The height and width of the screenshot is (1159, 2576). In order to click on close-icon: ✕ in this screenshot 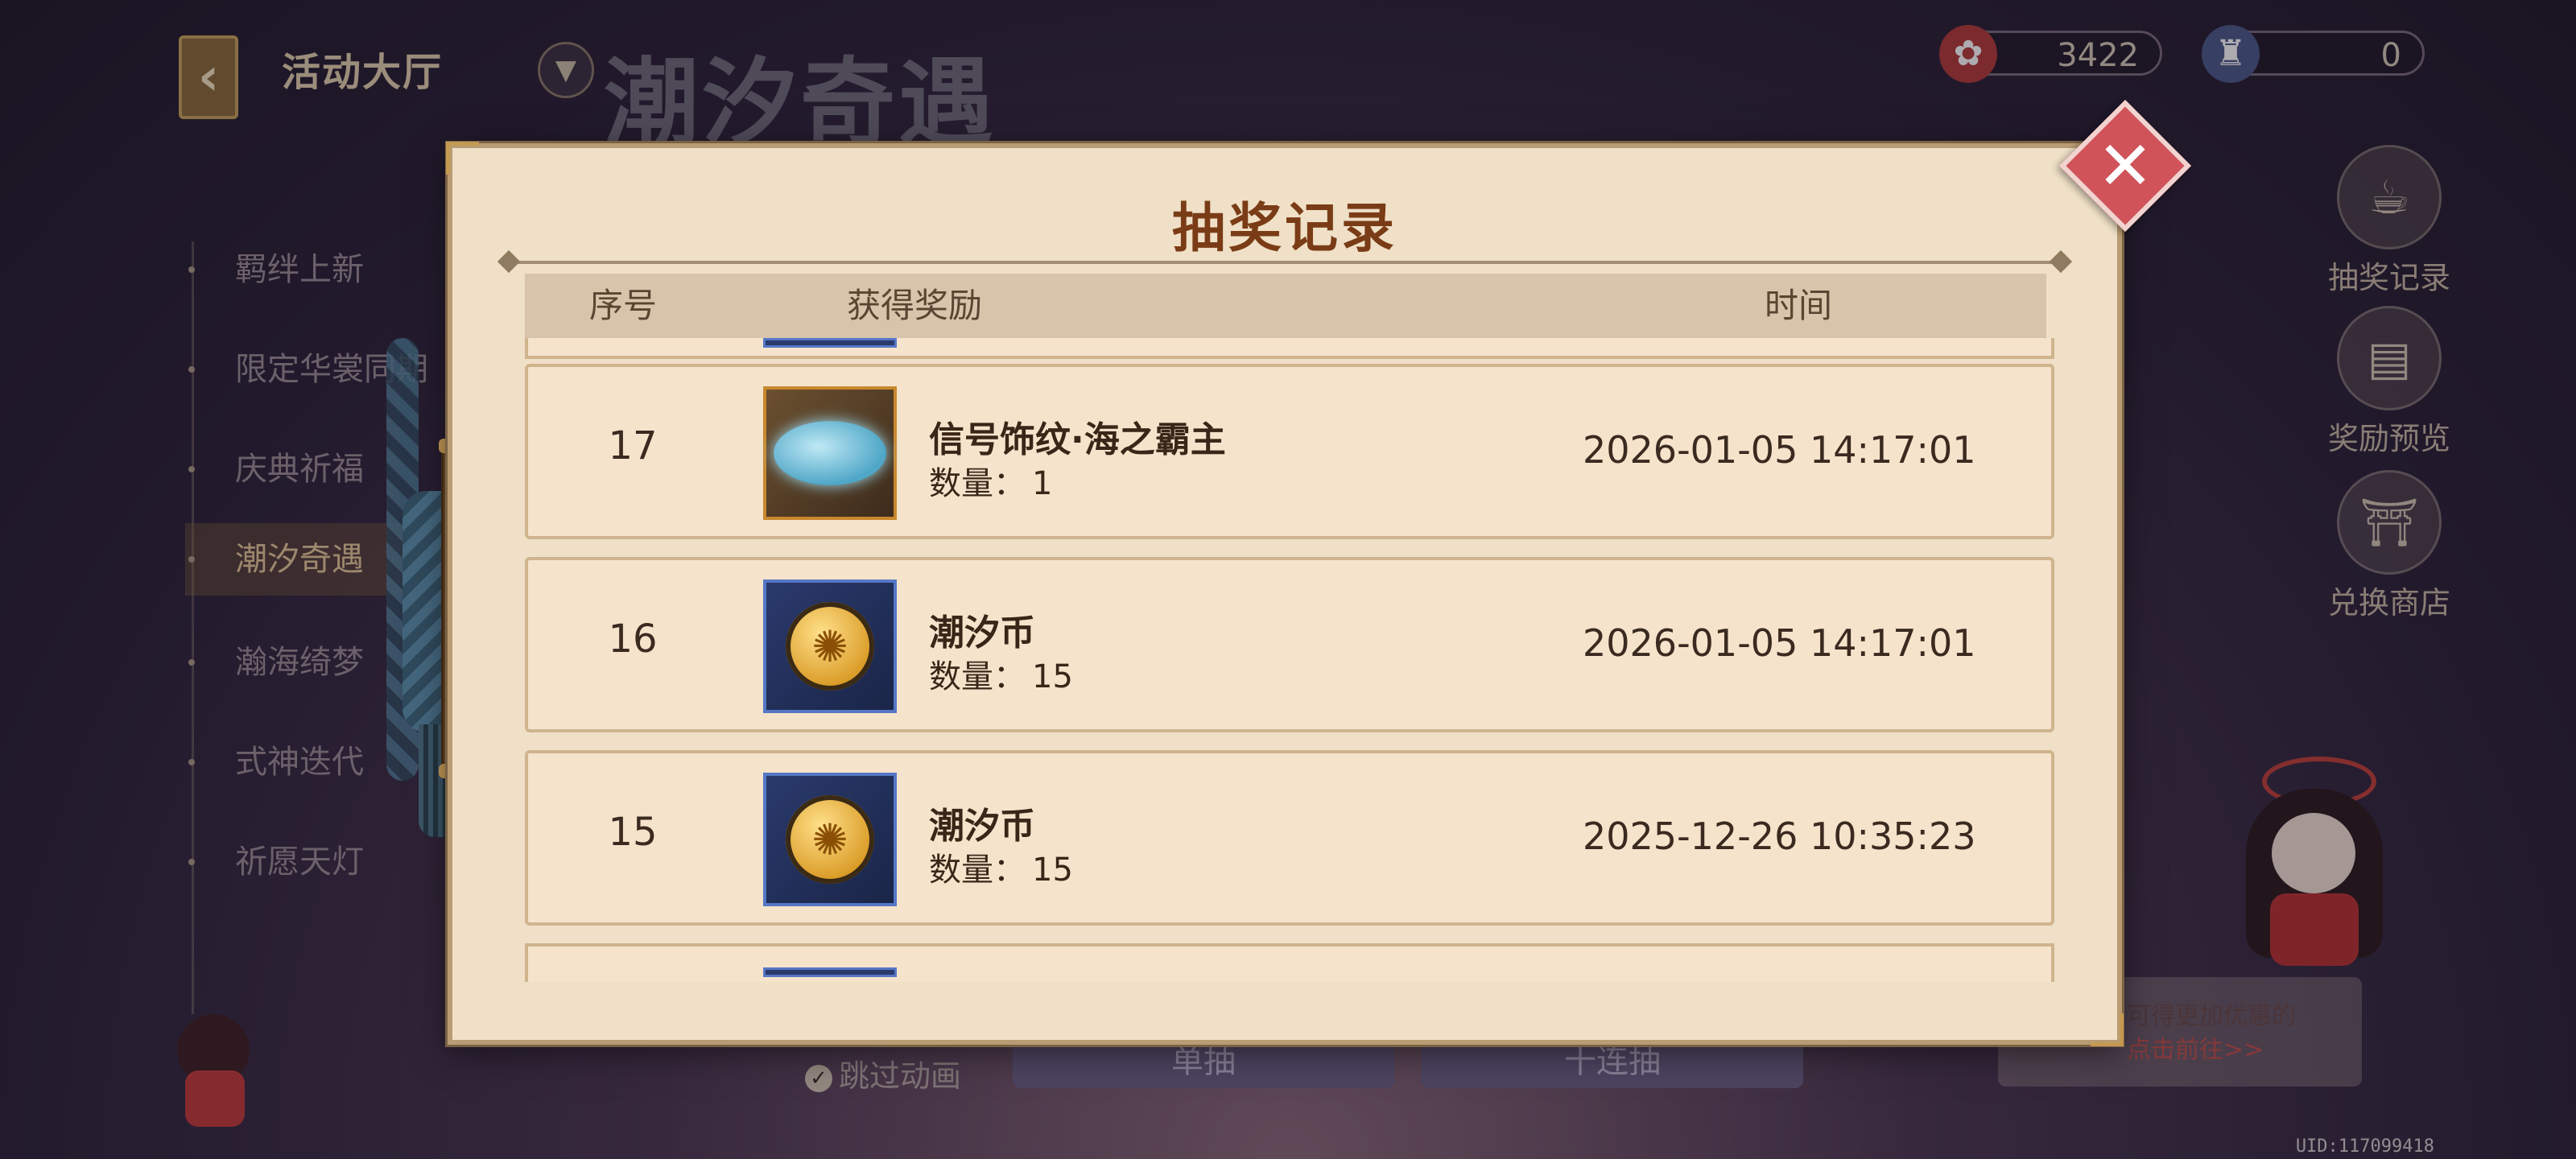, I will do `click(2125, 165)`.